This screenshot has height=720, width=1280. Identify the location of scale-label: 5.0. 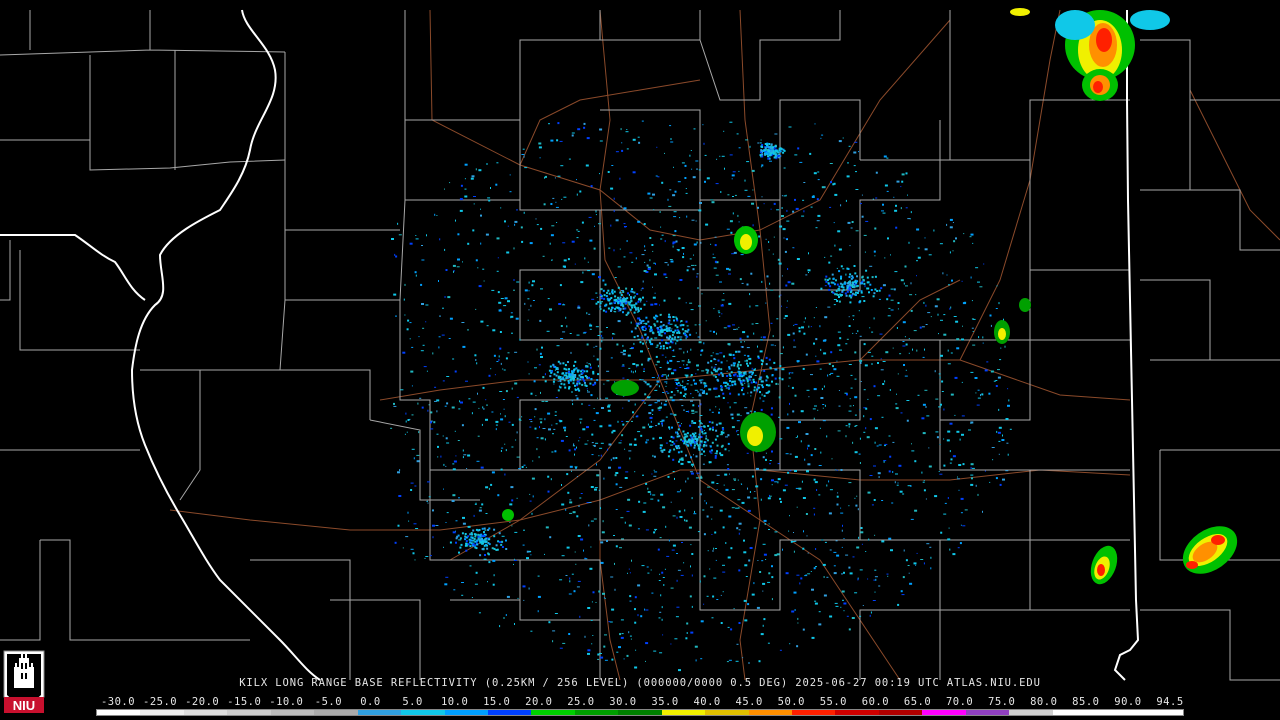
(412, 702).